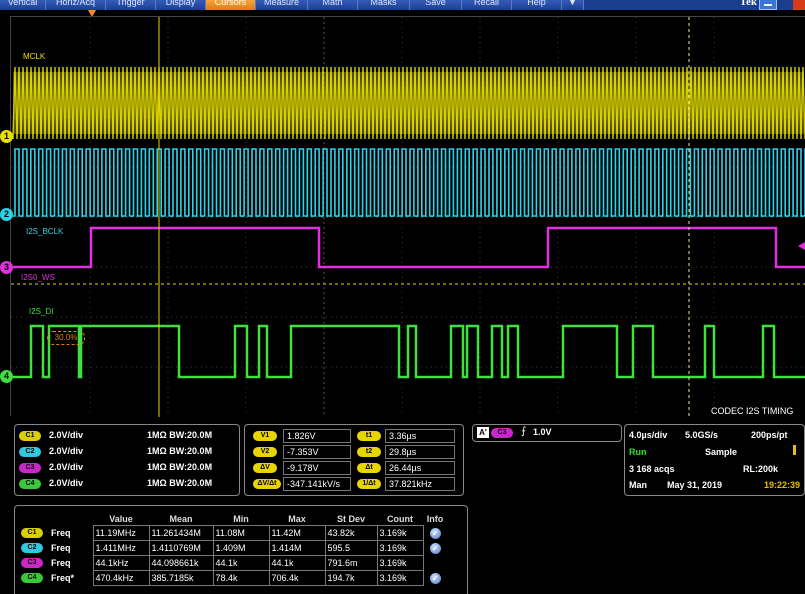 The width and height of the screenshot is (805, 594). I want to click on menu-horiz-acq: Horiz/Acq, so click(76, 5).